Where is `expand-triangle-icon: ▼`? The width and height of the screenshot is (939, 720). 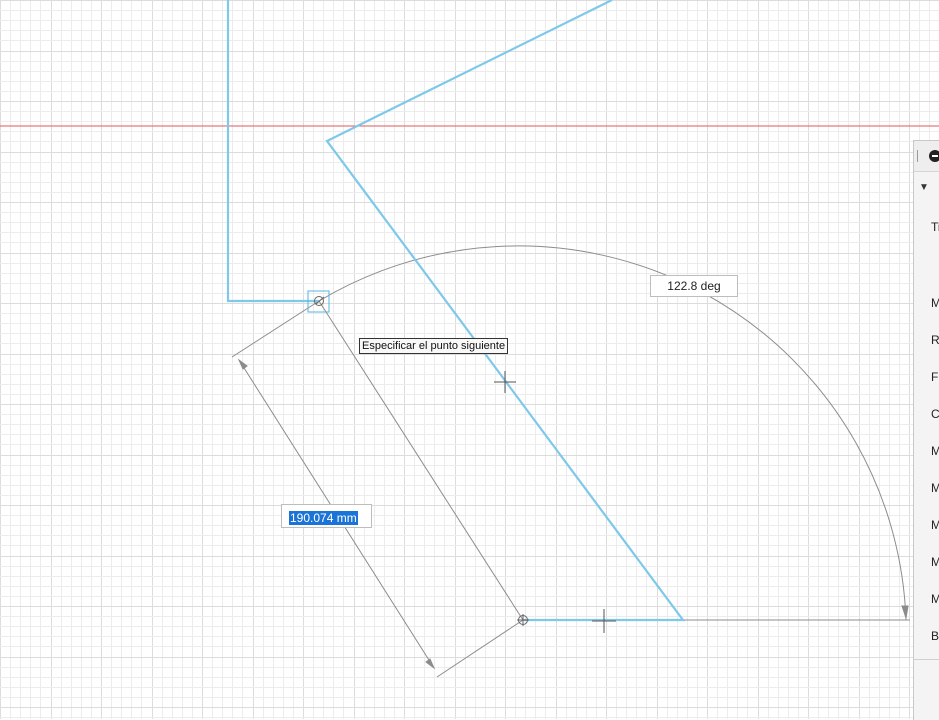 expand-triangle-icon: ▼ is located at coordinates (924, 188).